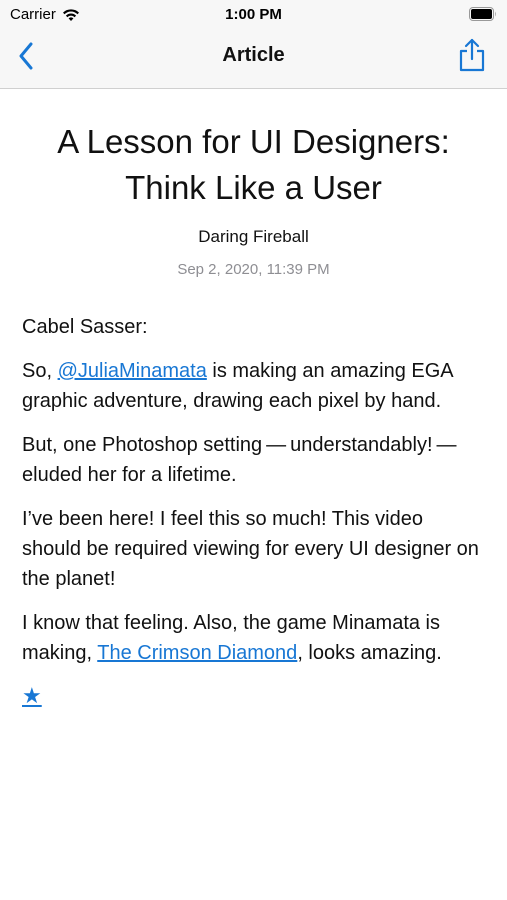 The image size is (507, 900). Describe the element at coordinates (253, 269) in the screenshot. I see `article-date: Sep 2, 2020, 11:39 PM` at that location.